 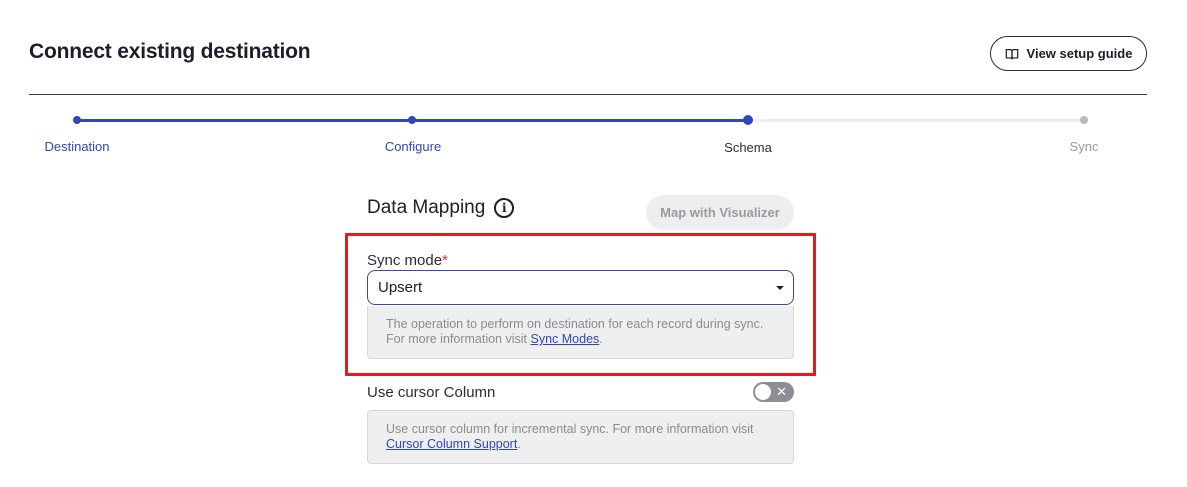 I want to click on view-setup-guide-label: View setup guide, so click(x=1079, y=53).